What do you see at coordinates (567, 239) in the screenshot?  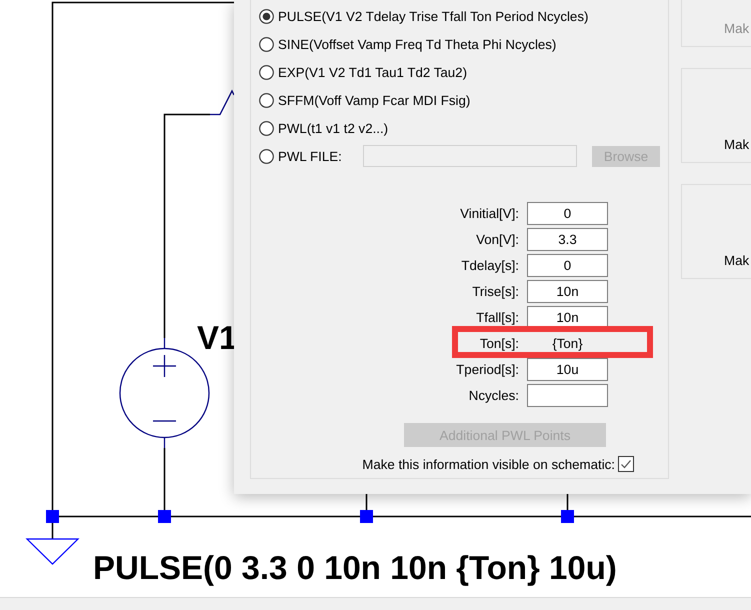 I see `text-field: 3.3` at bounding box center [567, 239].